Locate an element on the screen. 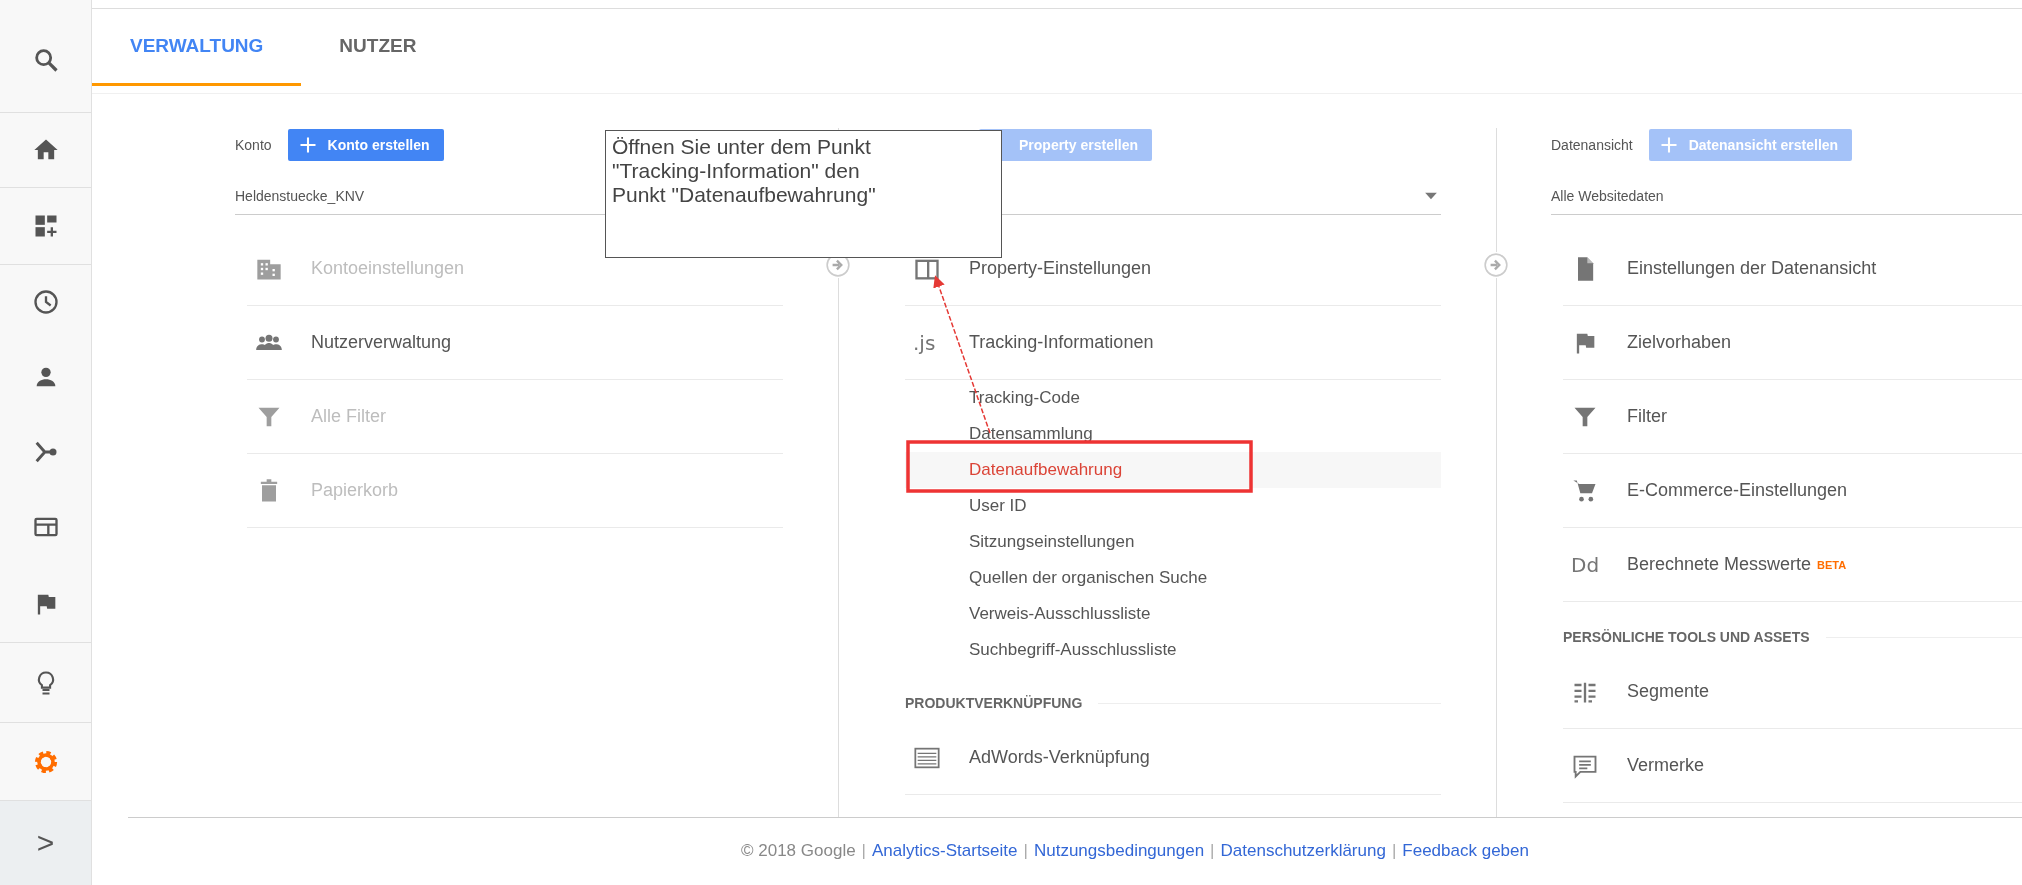 This screenshot has height=885, width=2022. tab: VERWALTUNG is located at coordinates (197, 47).